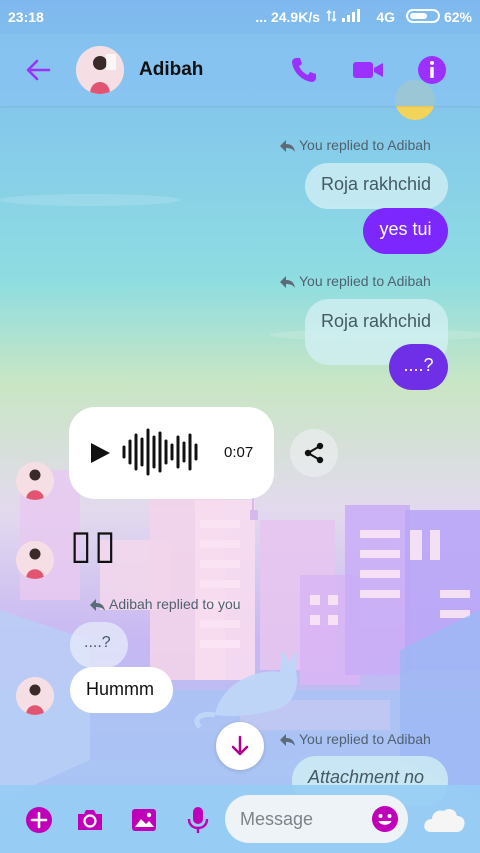 The height and width of the screenshot is (853, 480). What do you see at coordinates (26, 17) in the screenshot?
I see `status-time: 23:18` at bounding box center [26, 17].